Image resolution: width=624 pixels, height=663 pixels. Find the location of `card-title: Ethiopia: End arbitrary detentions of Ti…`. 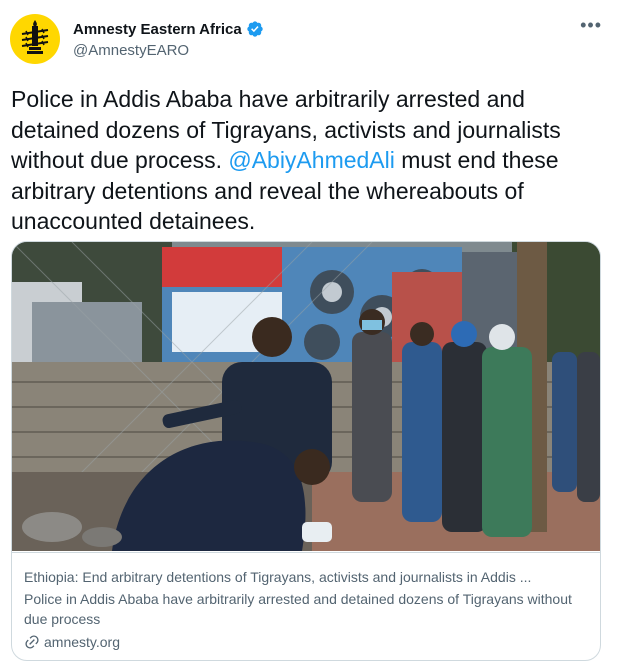

card-title: Ethiopia: End arbitrary detentions of Ti… is located at coordinates (278, 577).